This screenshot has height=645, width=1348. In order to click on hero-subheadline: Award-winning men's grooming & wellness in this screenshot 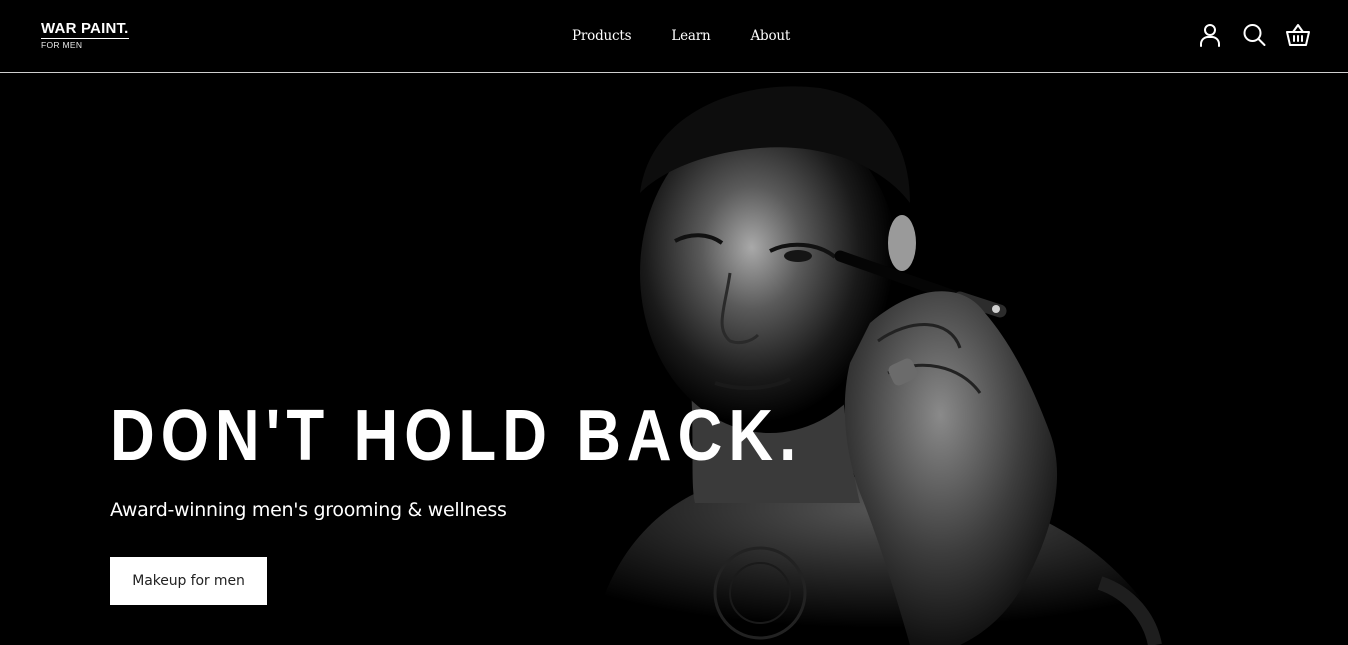, I will do `click(308, 510)`.